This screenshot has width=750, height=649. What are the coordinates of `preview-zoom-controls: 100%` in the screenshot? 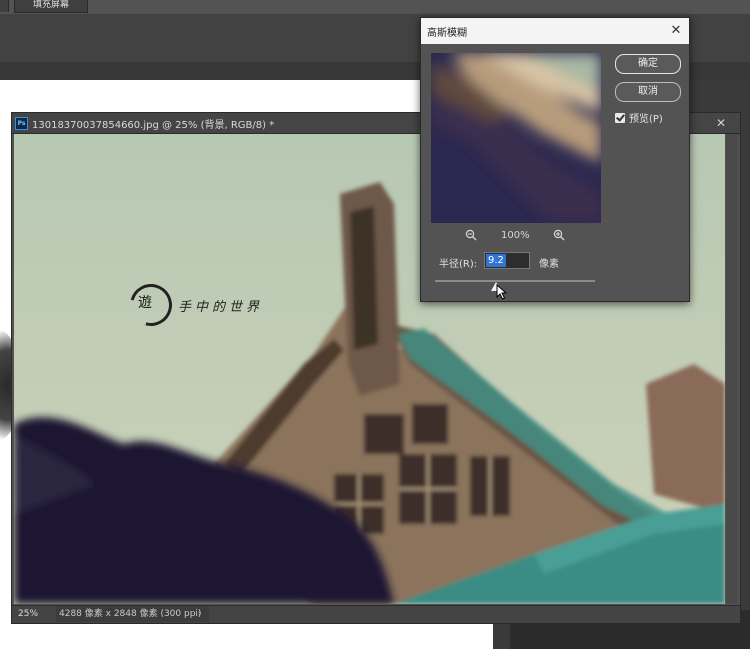 It's located at (516, 237).